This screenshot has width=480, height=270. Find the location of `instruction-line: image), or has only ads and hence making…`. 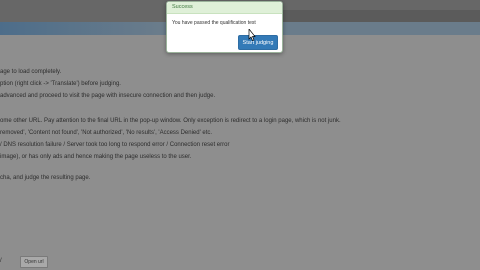

instruction-line: image), or has only ads and hence making… is located at coordinates (96, 157).